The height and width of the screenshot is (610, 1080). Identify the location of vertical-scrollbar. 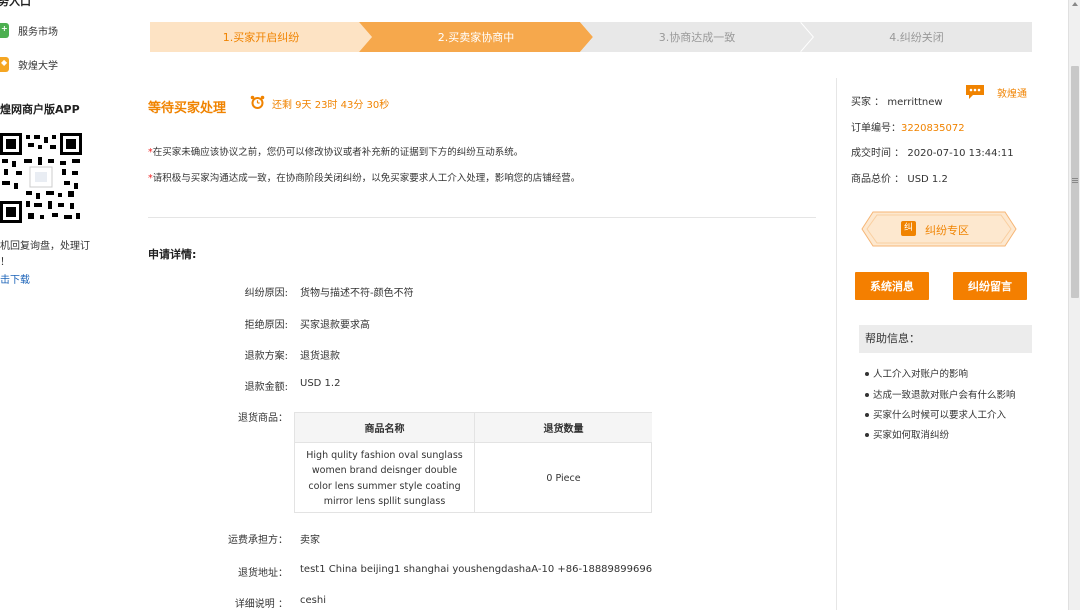
(1074, 305).